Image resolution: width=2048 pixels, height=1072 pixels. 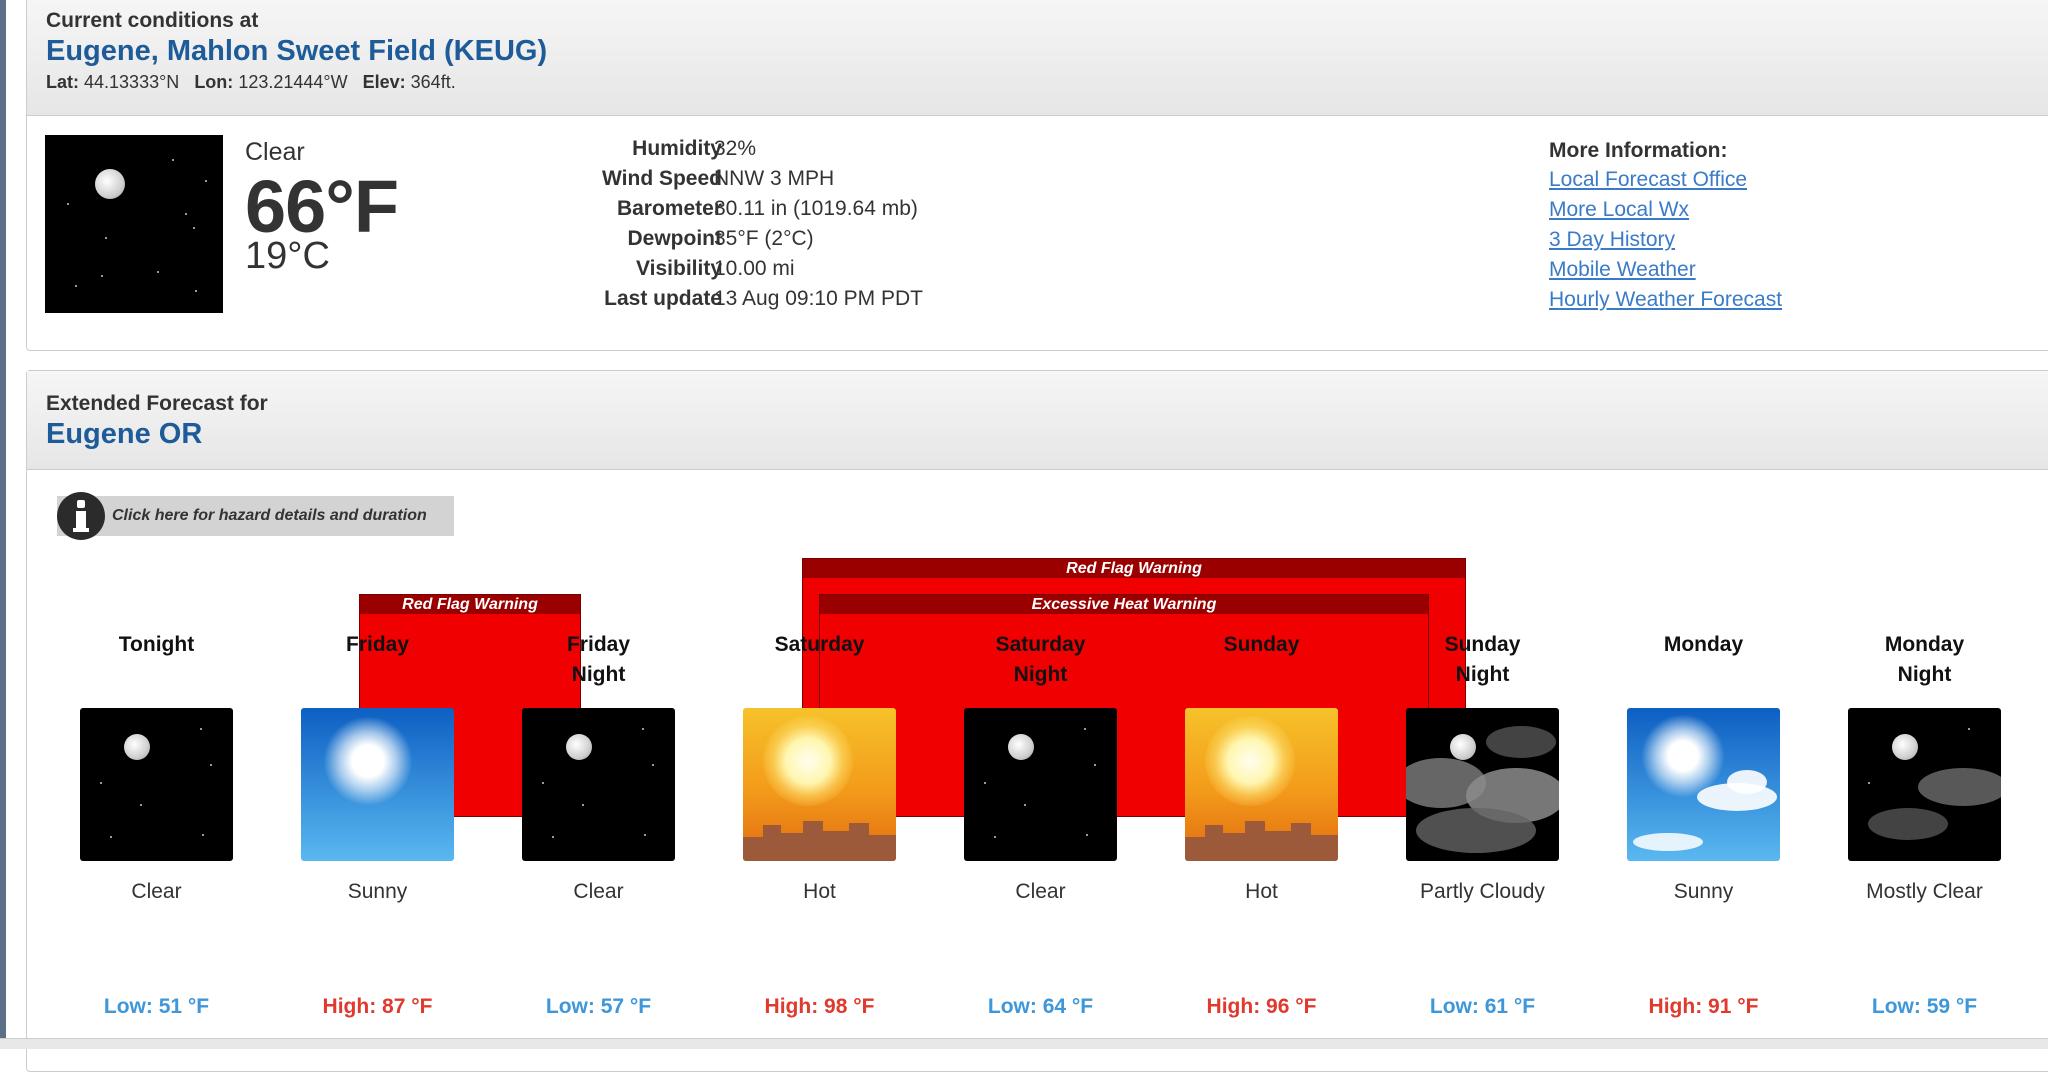 What do you see at coordinates (677, 148) in the screenshot?
I see `detail-label: Humidity` at bounding box center [677, 148].